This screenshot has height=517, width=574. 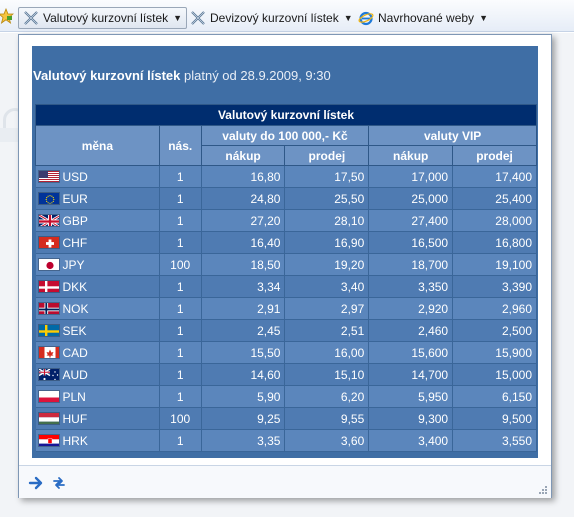 I want to click on column-group-standard: valuty do 100 000,- Kč, so click(x=285, y=135).